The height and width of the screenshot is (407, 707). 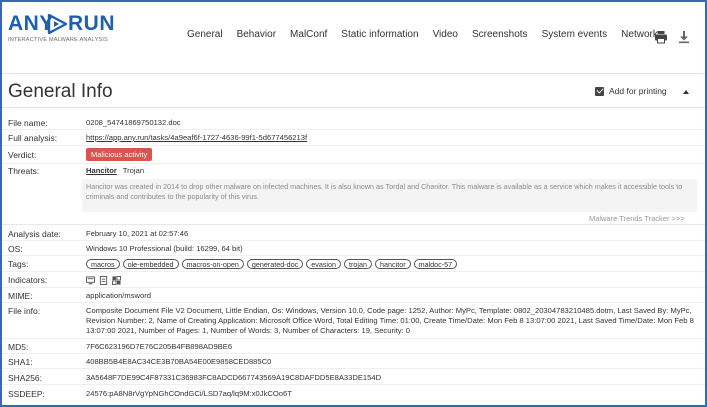 What do you see at coordinates (33, 138) in the screenshot?
I see `label-full-analysis: Full analysis:` at bounding box center [33, 138].